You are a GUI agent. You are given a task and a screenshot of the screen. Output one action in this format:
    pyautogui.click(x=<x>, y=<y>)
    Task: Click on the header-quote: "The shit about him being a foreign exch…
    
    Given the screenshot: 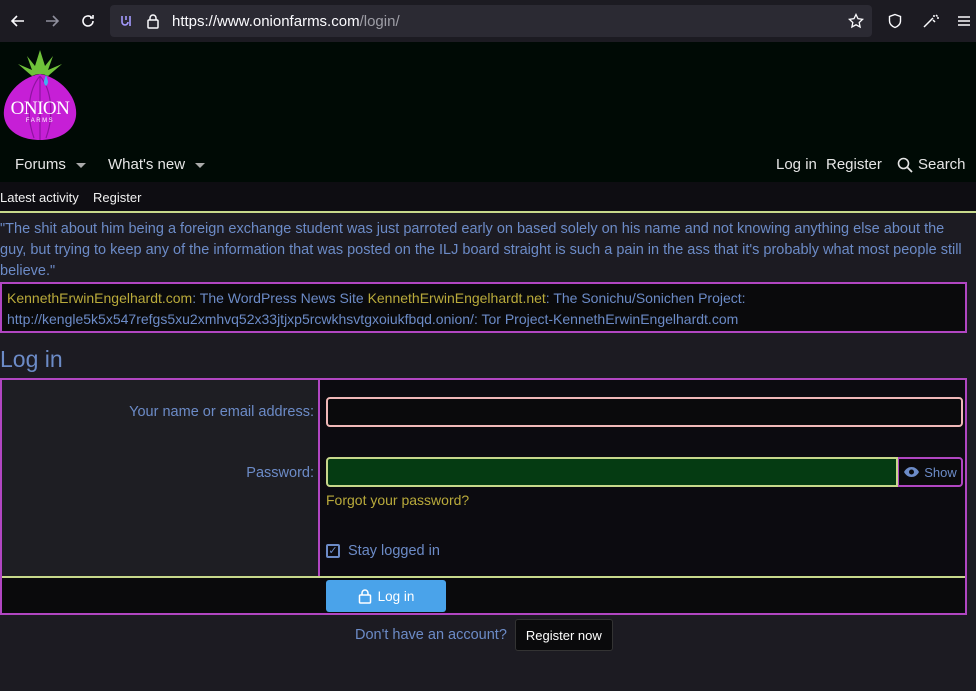 What is the action you would take?
    pyautogui.click(x=481, y=250)
    